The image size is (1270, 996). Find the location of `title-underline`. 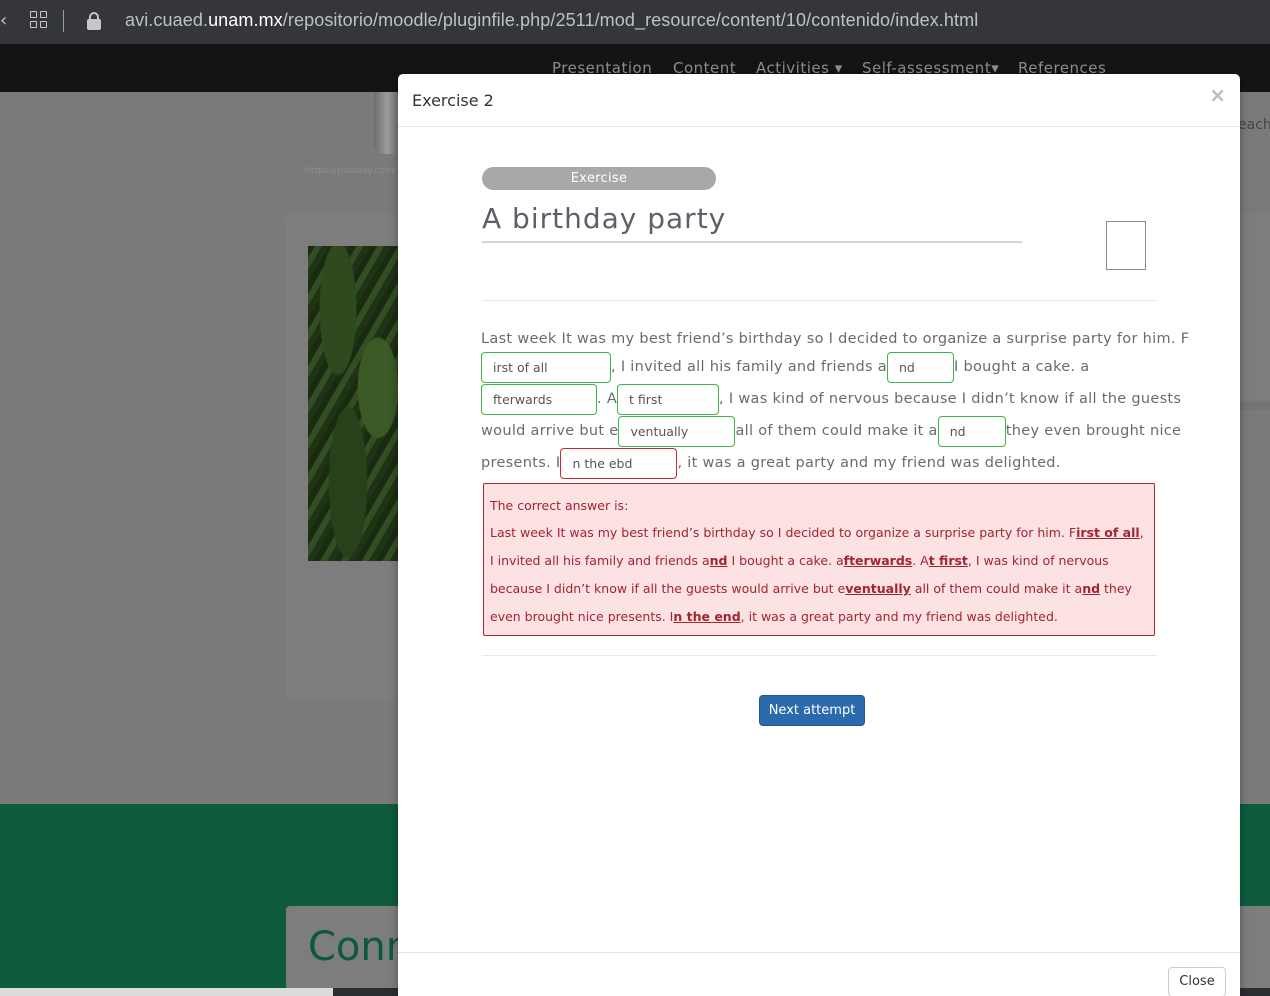

title-underline is located at coordinates (752, 242).